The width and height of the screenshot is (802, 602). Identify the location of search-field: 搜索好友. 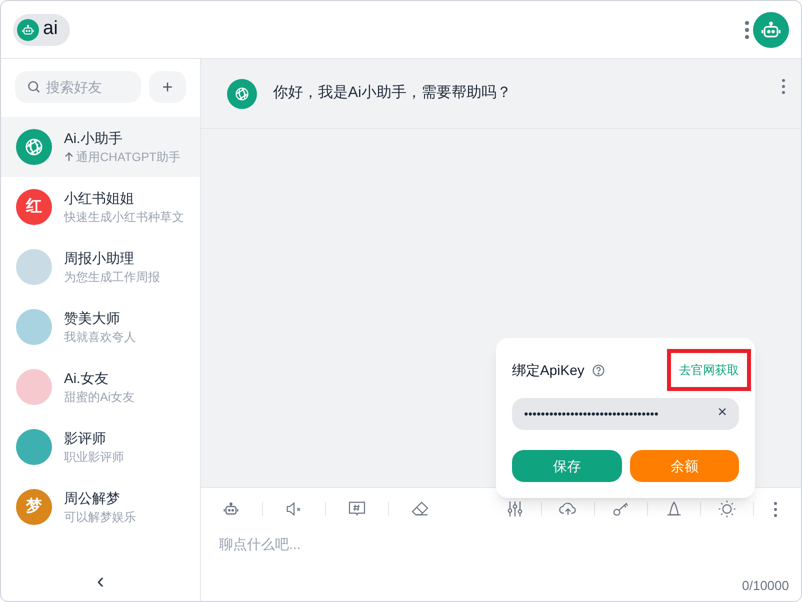
(78, 87).